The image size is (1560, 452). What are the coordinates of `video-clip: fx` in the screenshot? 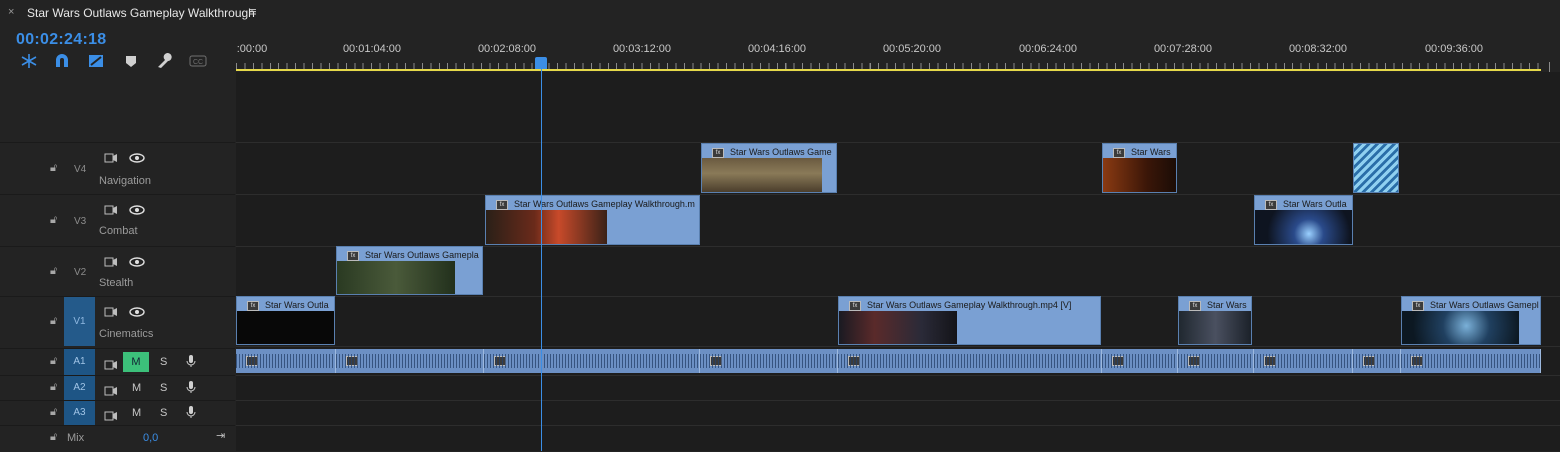 It's located at (1376, 168).